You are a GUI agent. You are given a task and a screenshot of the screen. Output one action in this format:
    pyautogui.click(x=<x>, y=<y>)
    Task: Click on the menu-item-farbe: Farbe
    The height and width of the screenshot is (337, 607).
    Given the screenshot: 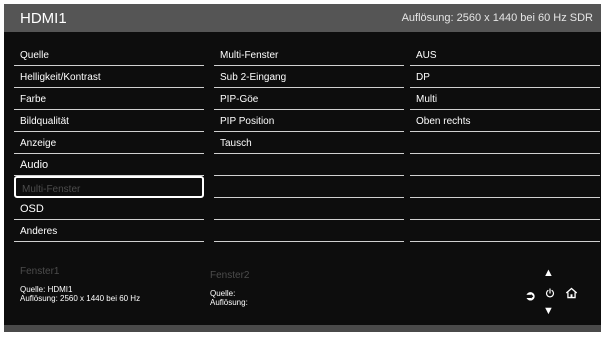 What is the action you would take?
    pyautogui.click(x=109, y=99)
    